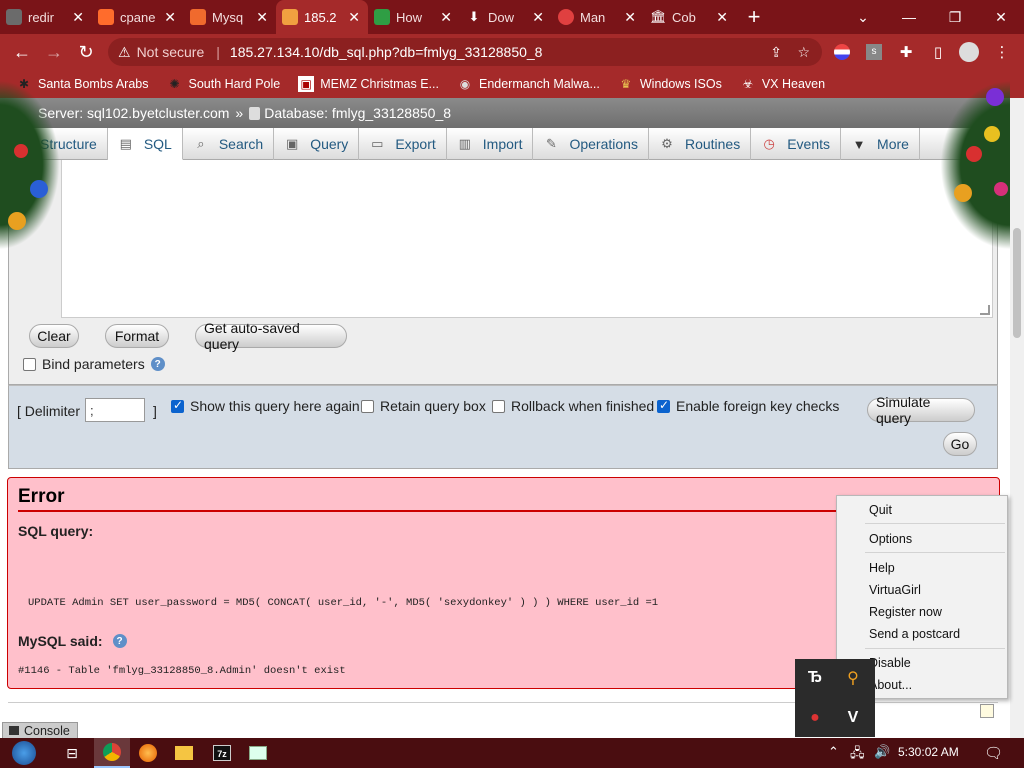 This screenshot has width=1024, height=768. What do you see at coordinates (573, 406) in the screenshot?
I see `option-rollback: Rollback when finished` at bounding box center [573, 406].